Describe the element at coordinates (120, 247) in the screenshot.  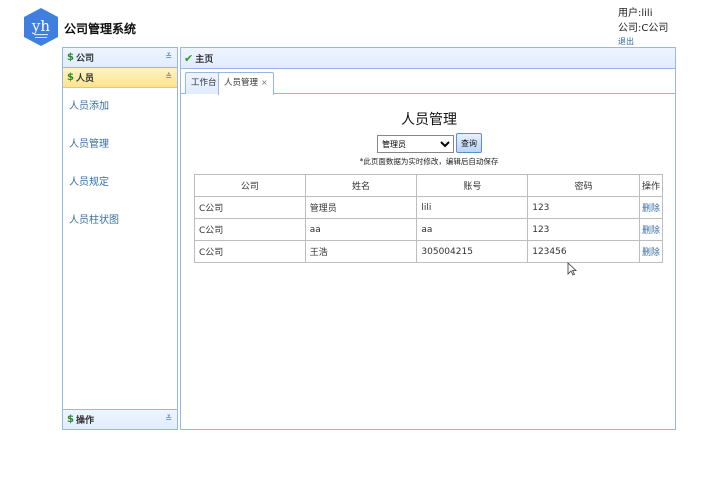
I see `sidebar-section-body: 人员添加 人员管理 人员规定 人员柱状图` at that location.